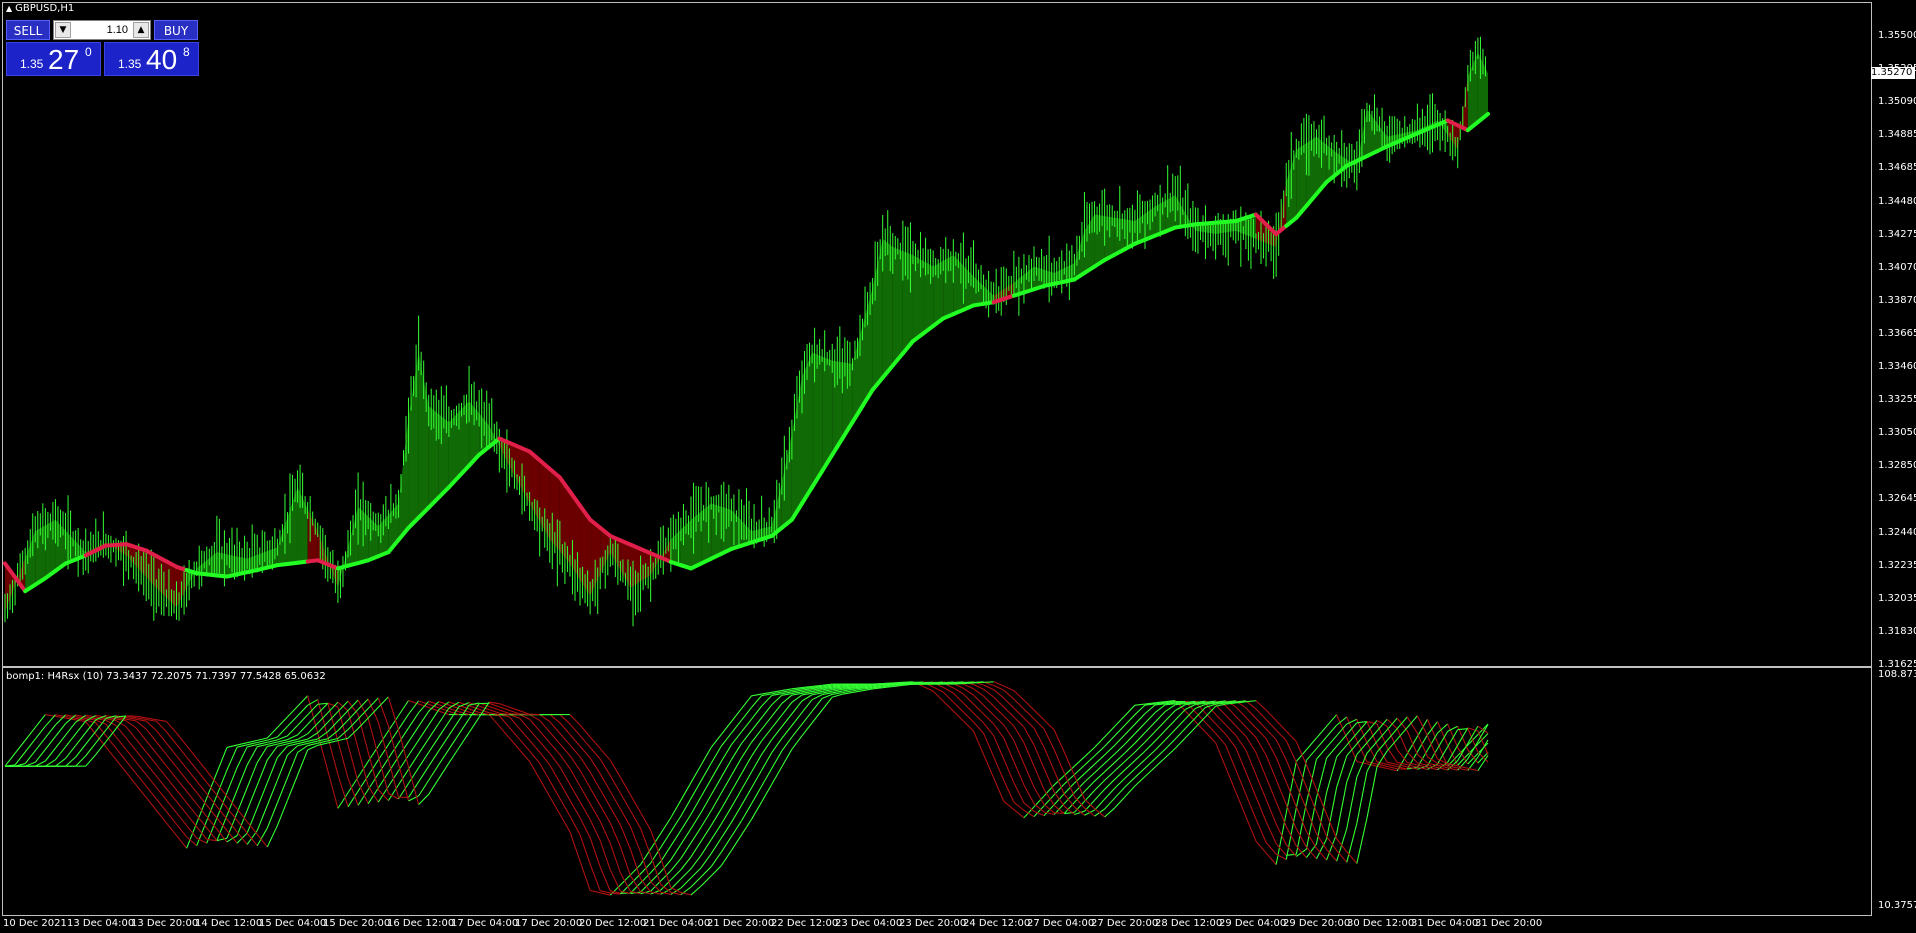 This screenshot has width=1916, height=933. Describe the element at coordinates (1897, 466) in the screenshot. I see `price-tick-label: 1.32850` at that location.